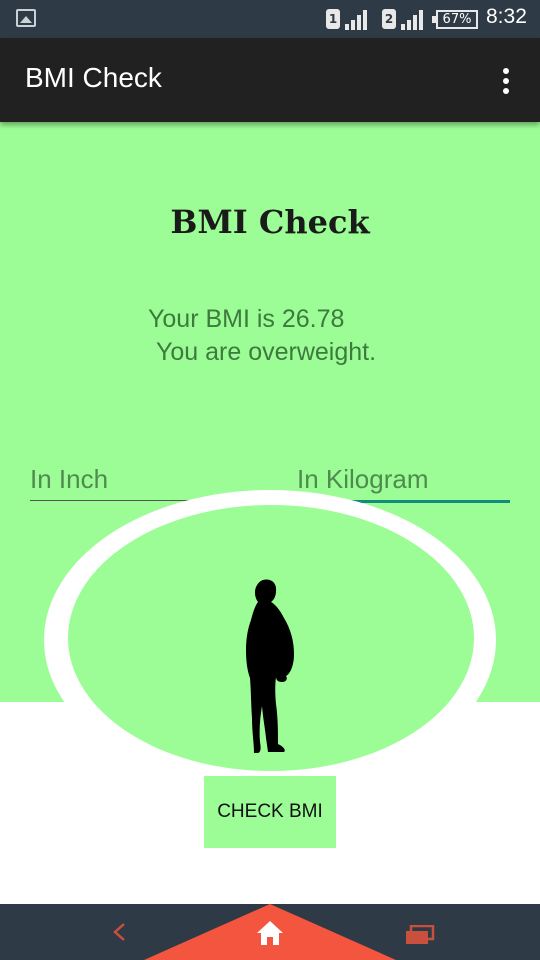  Describe the element at coordinates (506, 16) in the screenshot. I see `status-time: 8:32` at that location.